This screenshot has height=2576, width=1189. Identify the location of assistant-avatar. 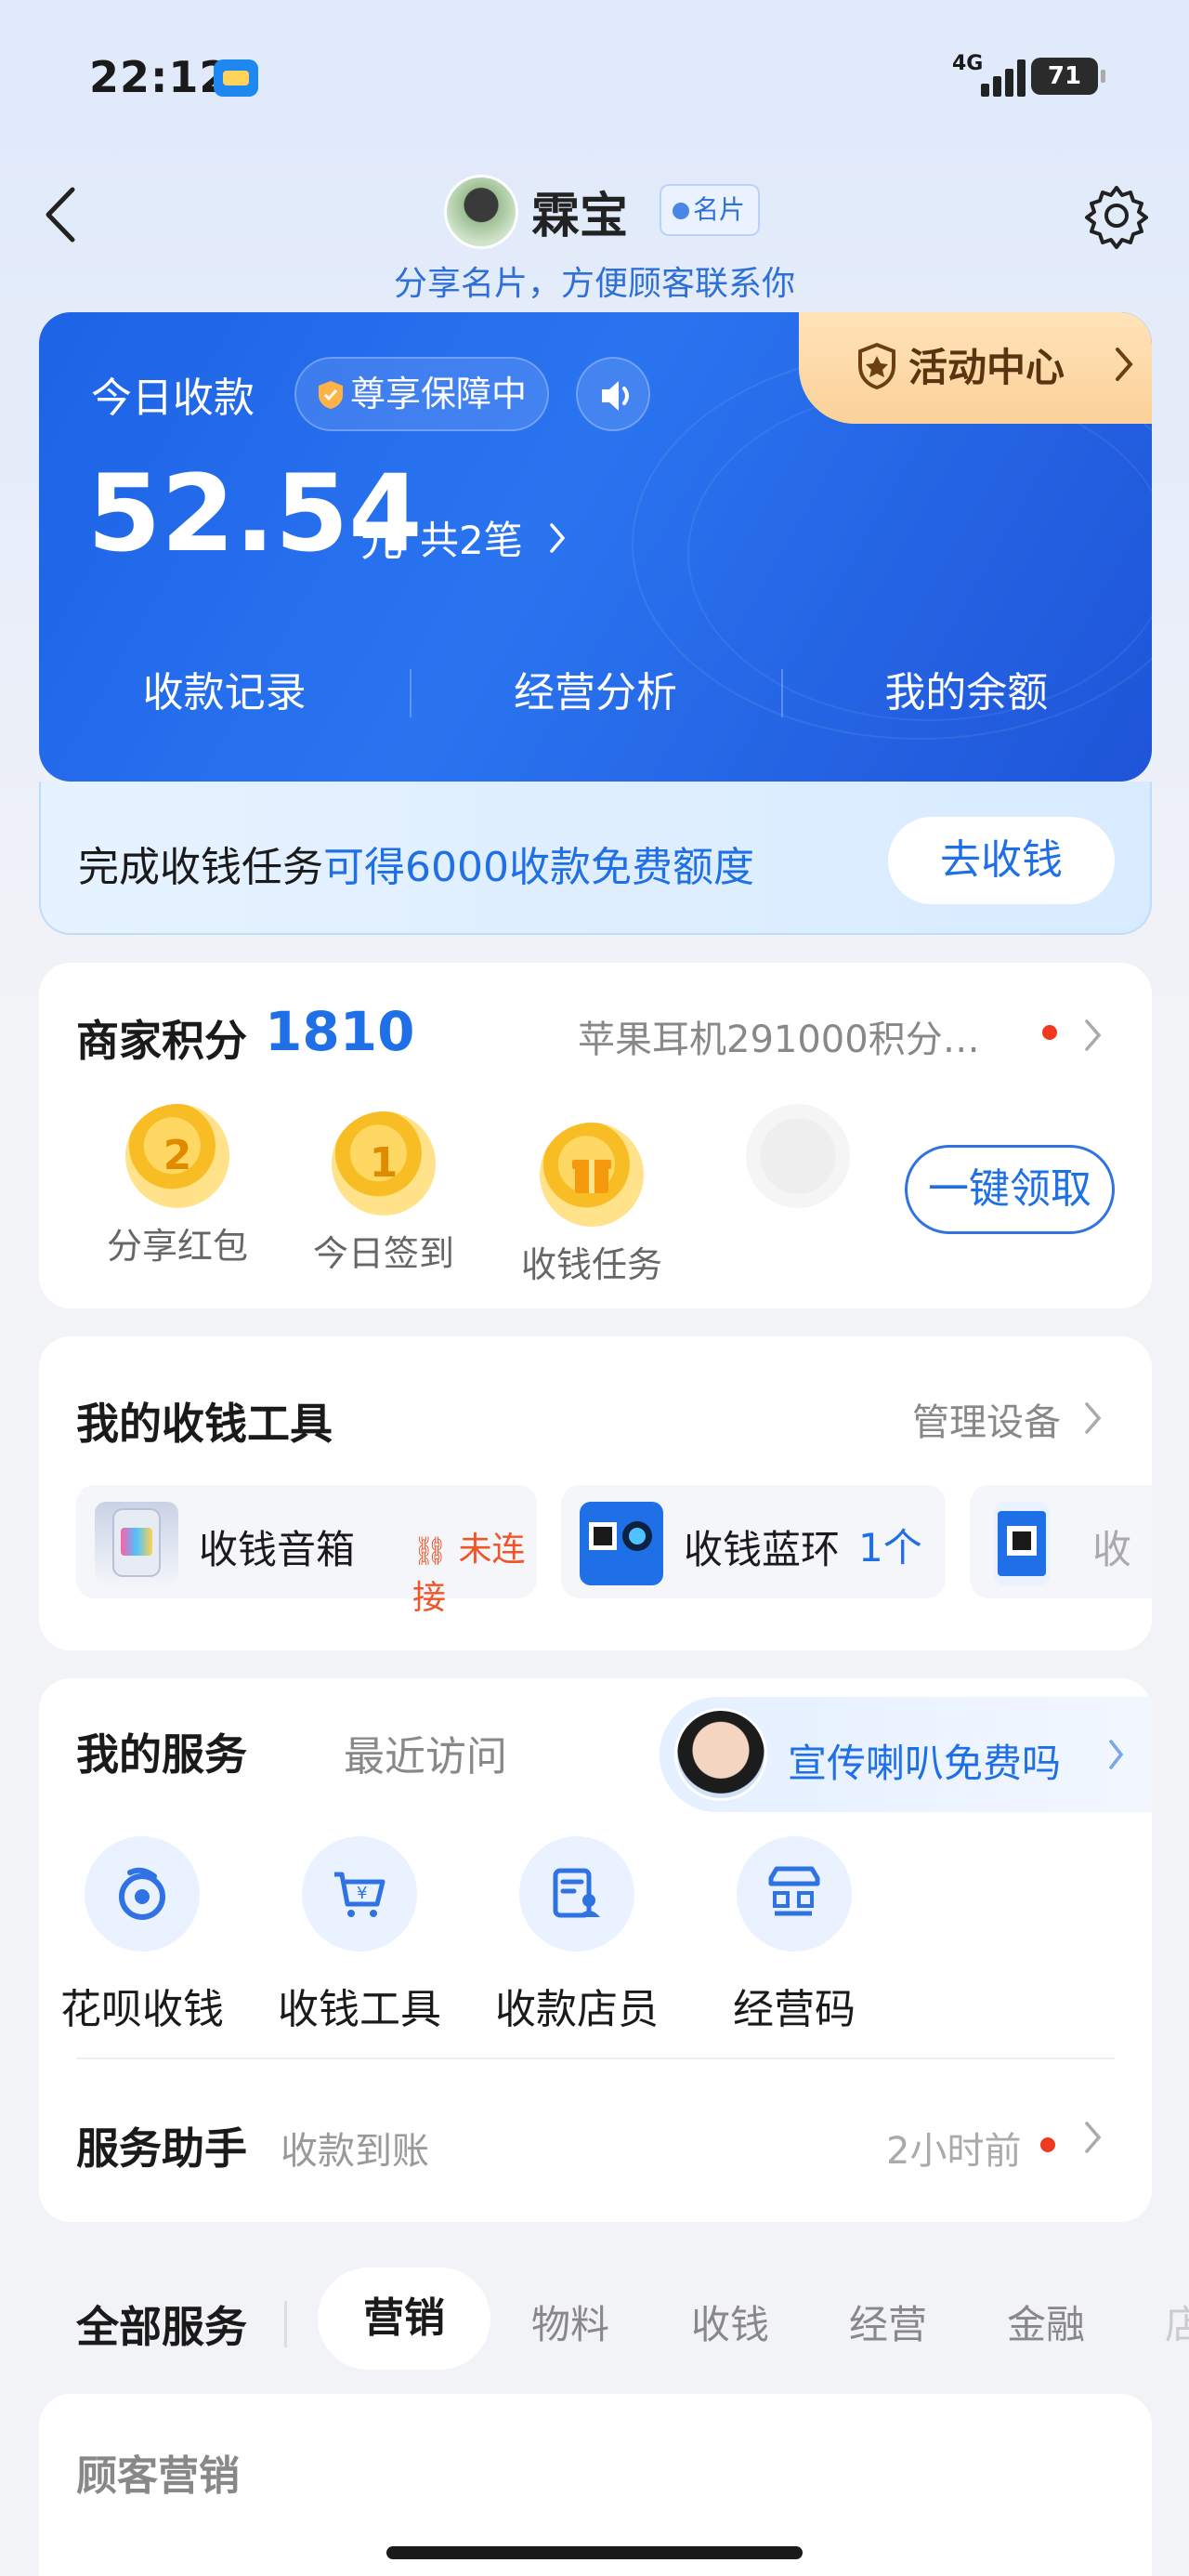
(721, 1754).